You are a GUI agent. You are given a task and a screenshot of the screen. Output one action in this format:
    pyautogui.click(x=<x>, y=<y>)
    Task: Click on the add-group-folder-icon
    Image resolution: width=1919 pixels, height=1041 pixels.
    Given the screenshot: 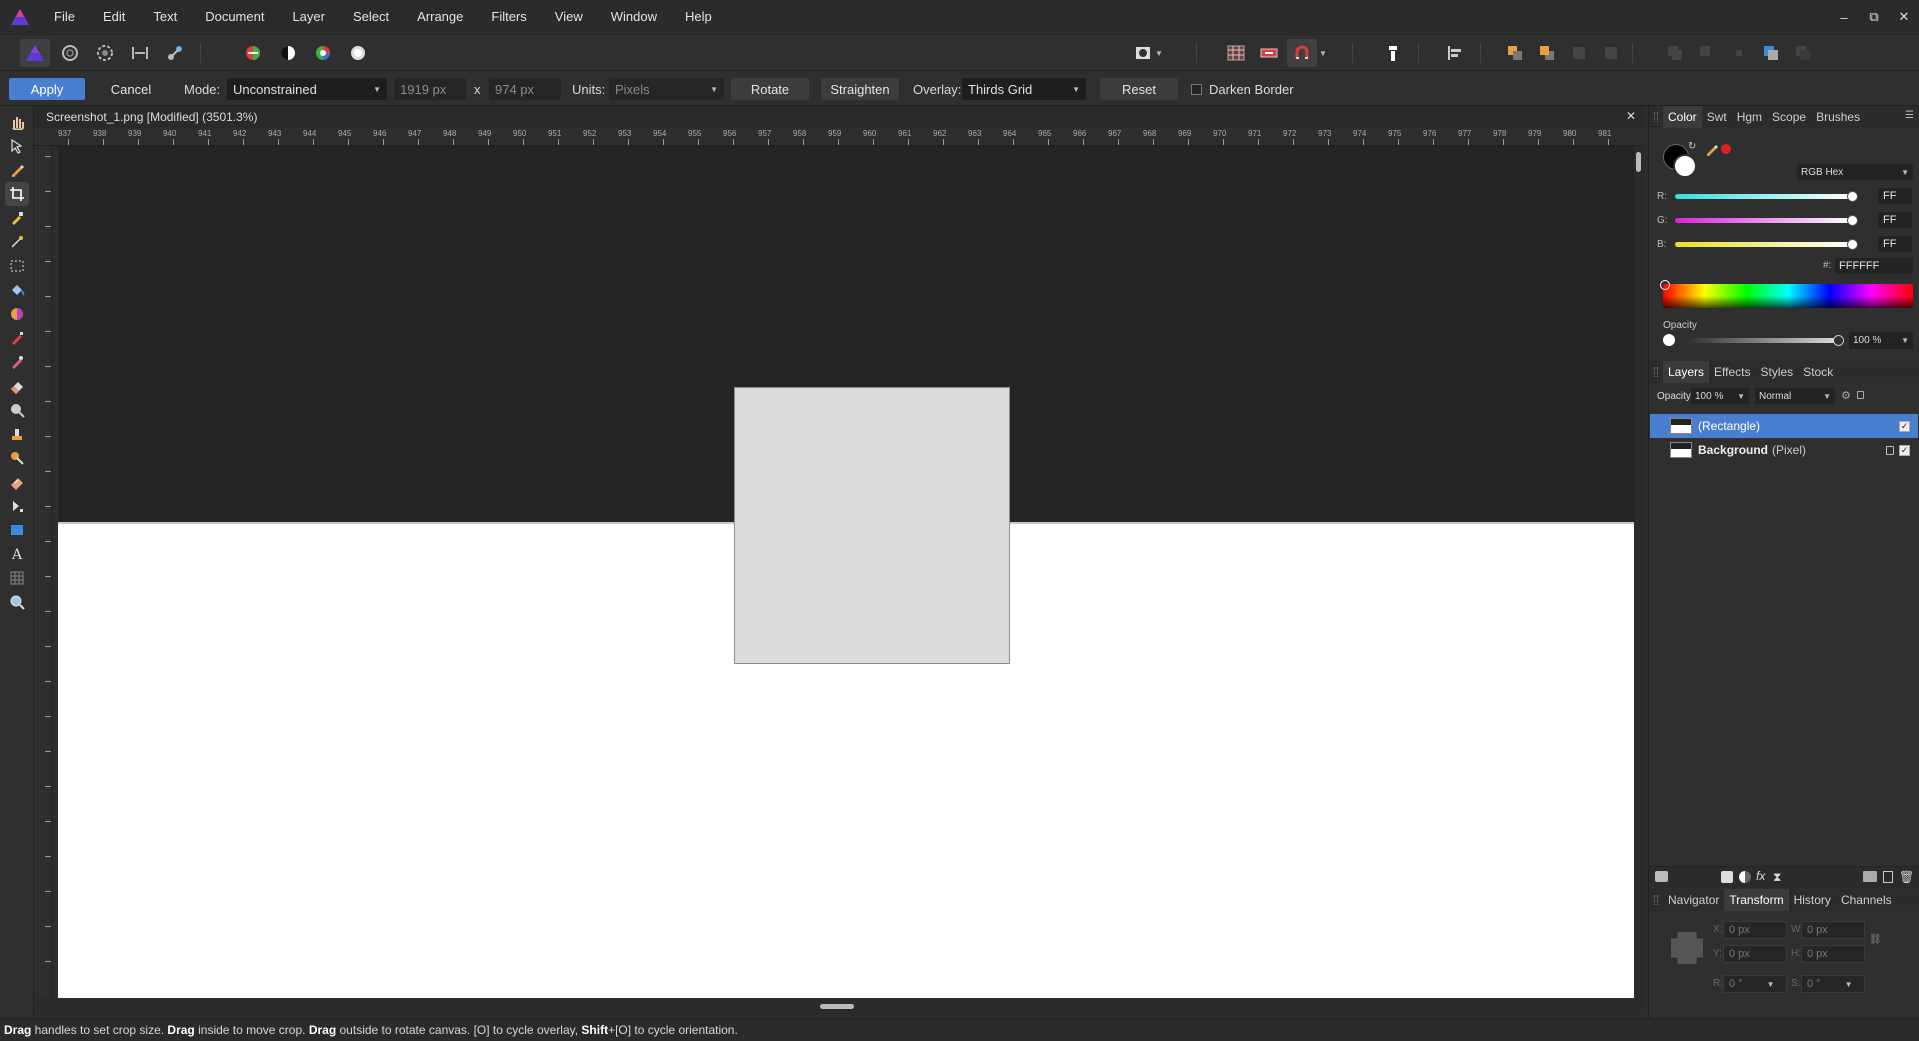 What is the action you would take?
    pyautogui.click(x=1870, y=876)
    